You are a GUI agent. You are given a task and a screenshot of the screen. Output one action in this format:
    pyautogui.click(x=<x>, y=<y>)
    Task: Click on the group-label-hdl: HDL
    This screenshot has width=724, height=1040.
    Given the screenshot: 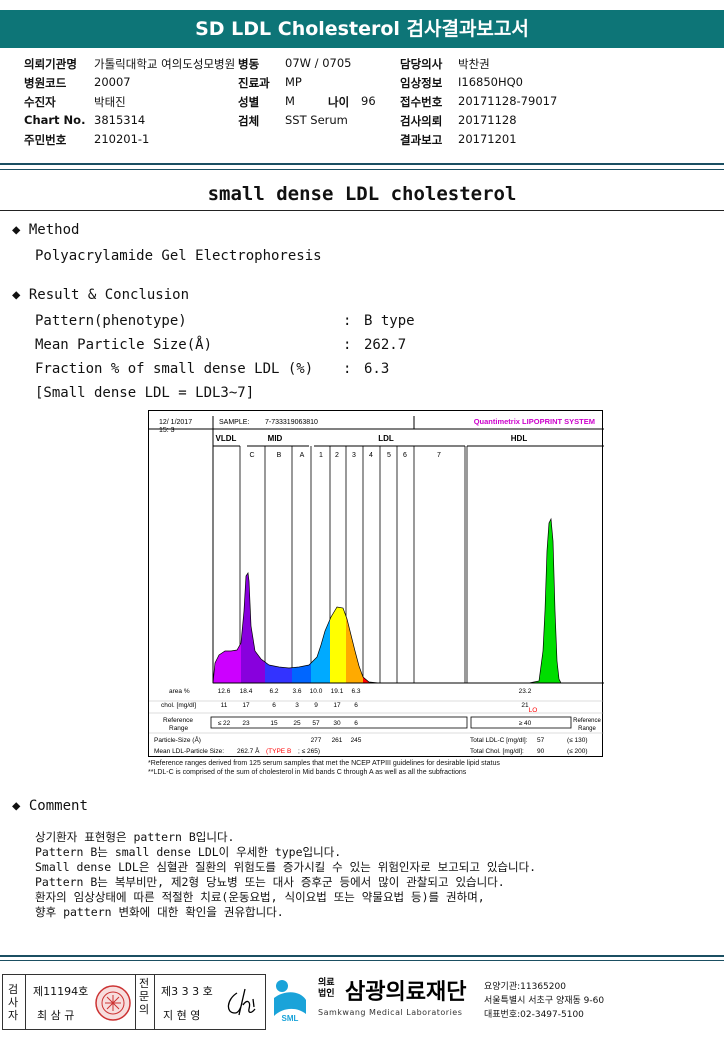 What is the action you would take?
    pyautogui.click(x=519, y=438)
    